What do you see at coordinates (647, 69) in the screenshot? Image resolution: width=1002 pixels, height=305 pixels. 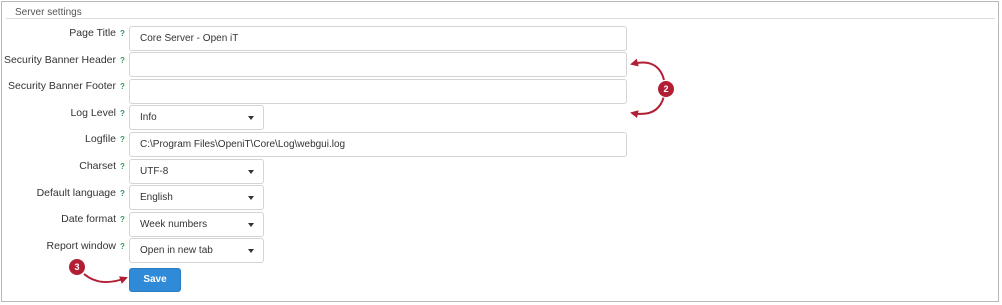 I see `callout-2-arrow-upper` at bounding box center [647, 69].